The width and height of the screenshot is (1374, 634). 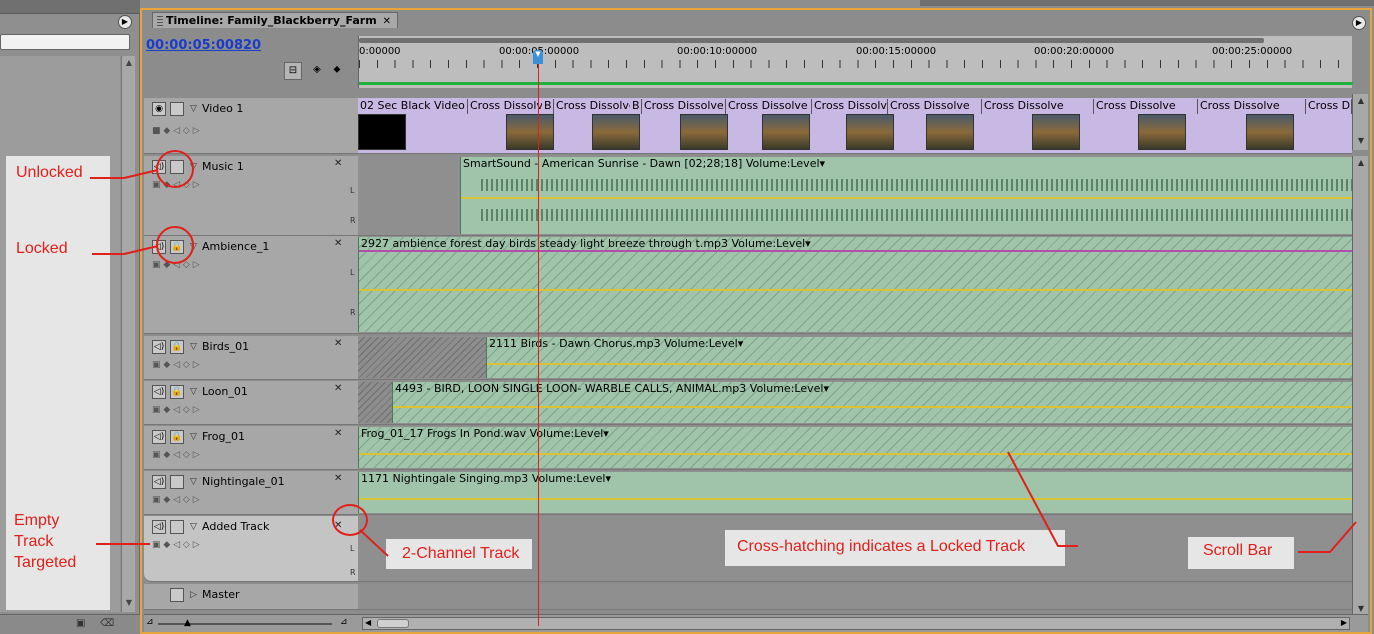 What do you see at coordinates (1359, 23) in the screenshot?
I see `timeline-menu-icon: ▶` at bounding box center [1359, 23].